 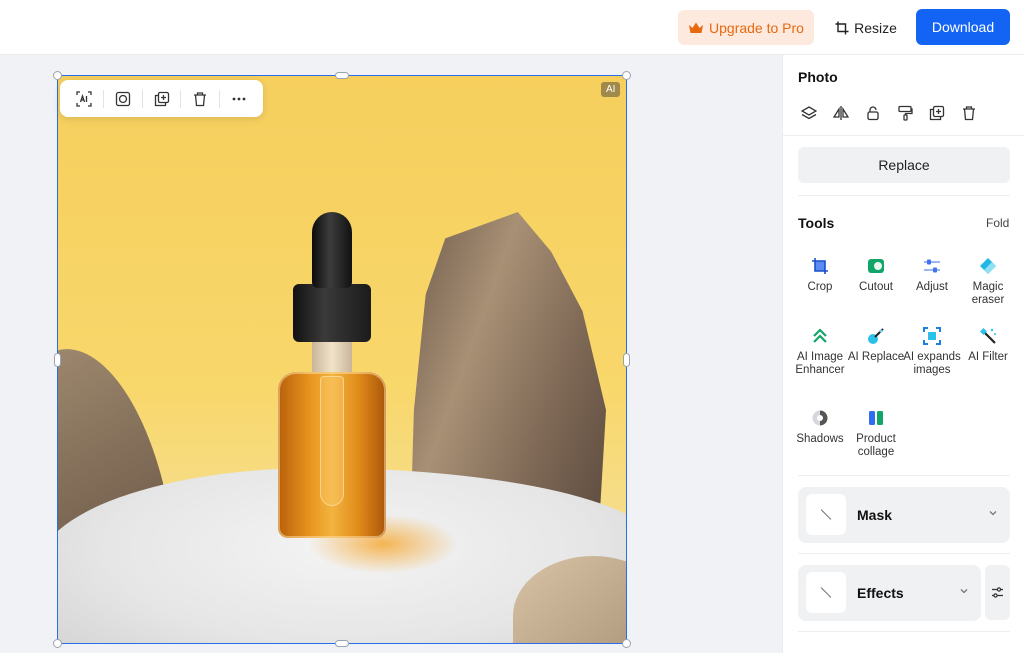 I want to click on paint-roller-icon, so click(x=905, y=113).